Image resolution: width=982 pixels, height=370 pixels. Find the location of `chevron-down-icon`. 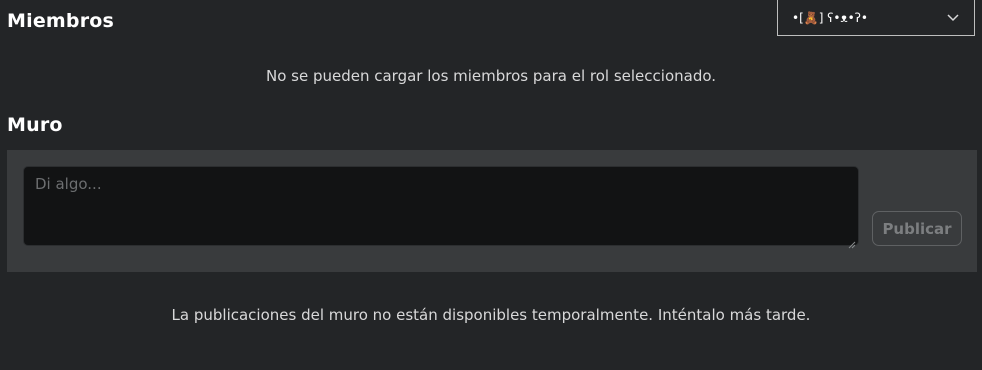

chevron-down-icon is located at coordinates (953, 18).